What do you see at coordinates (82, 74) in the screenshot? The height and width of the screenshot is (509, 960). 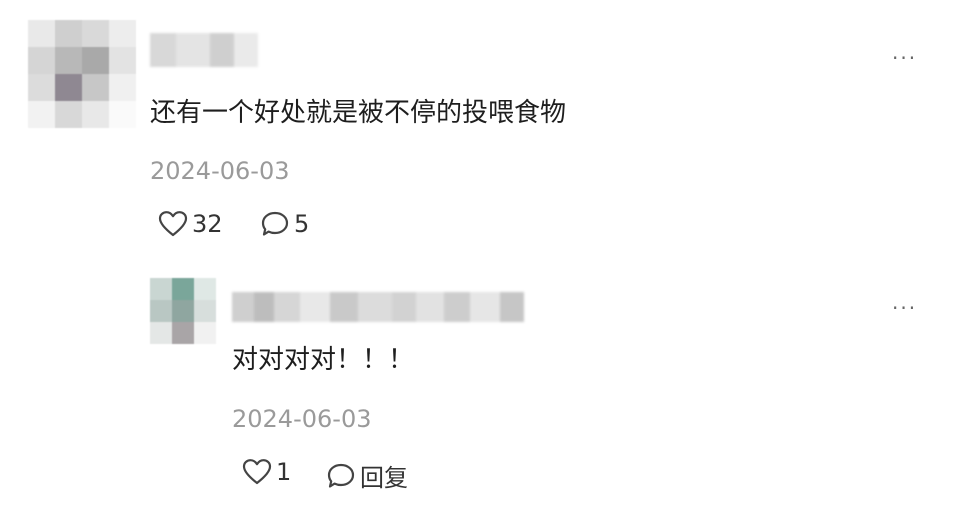 I see `avatar` at bounding box center [82, 74].